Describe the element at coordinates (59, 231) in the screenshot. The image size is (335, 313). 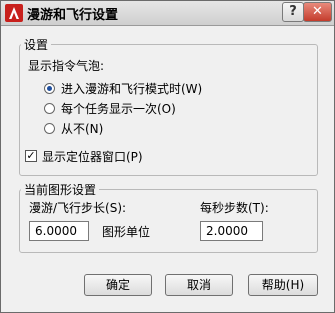
I see `step-size-input: 6.0000` at that location.